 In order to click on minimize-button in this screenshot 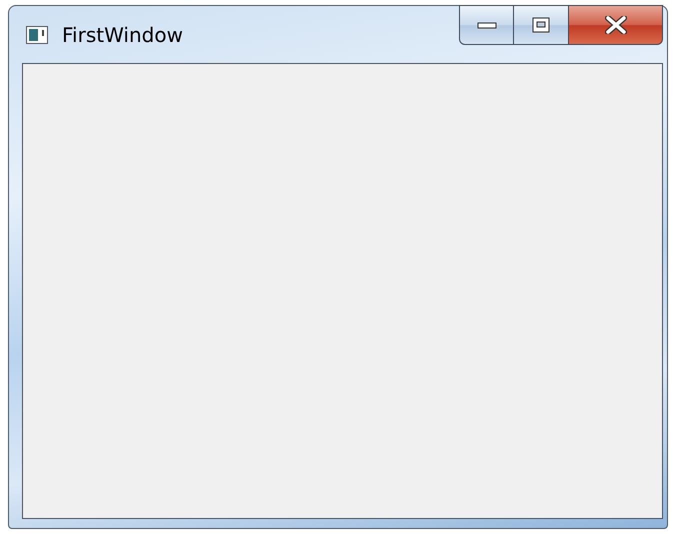, I will do `click(486, 25)`.